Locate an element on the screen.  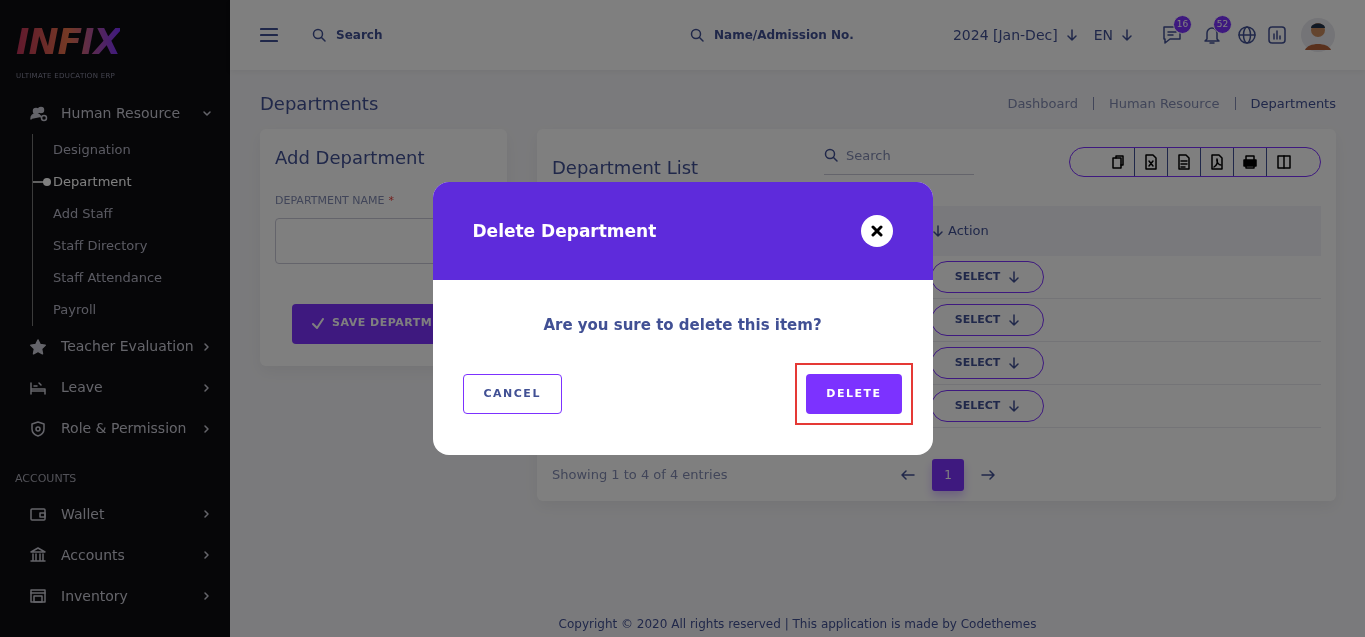
document-icon is located at coordinates (1184, 162).